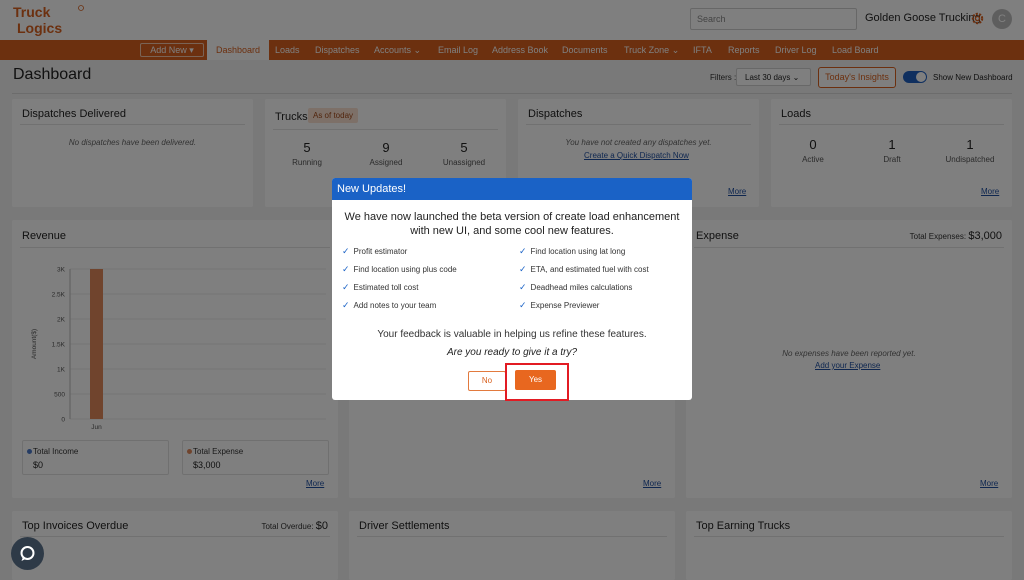  Describe the element at coordinates (578, 251) in the screenshot. I see `feature-label: Find location using lat long` at that location.